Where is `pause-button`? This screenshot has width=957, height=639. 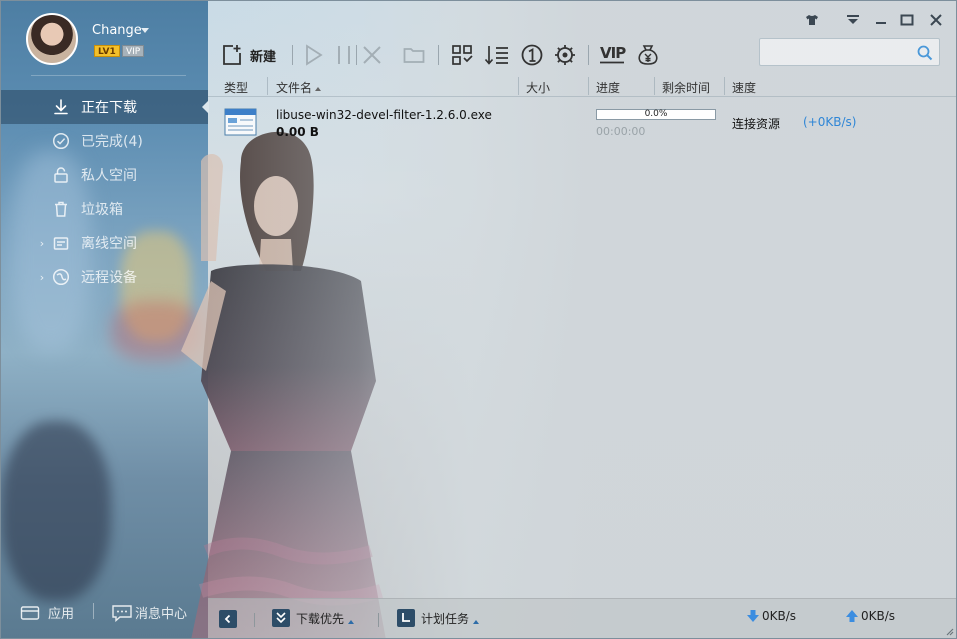 pause-button is located at coordinates (344, 55).